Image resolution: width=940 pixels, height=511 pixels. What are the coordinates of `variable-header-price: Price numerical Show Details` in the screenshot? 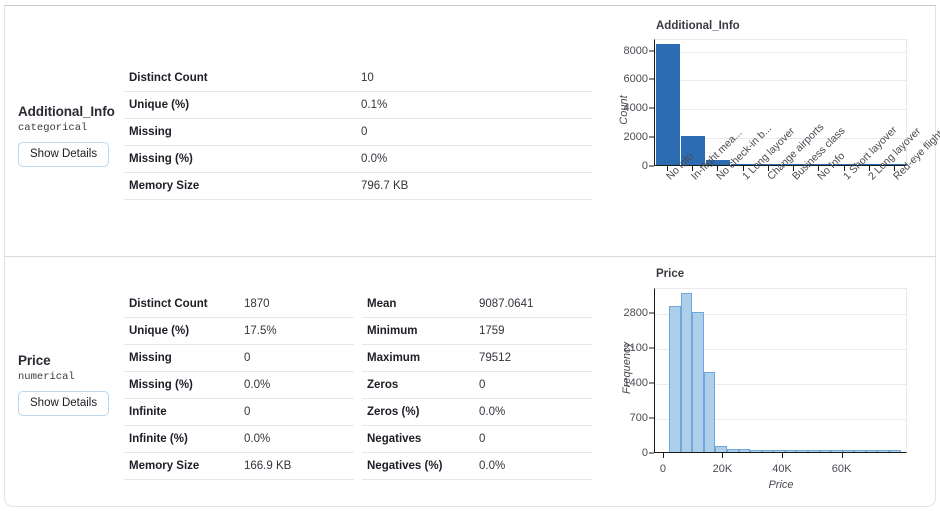 It's located at (71, 384).